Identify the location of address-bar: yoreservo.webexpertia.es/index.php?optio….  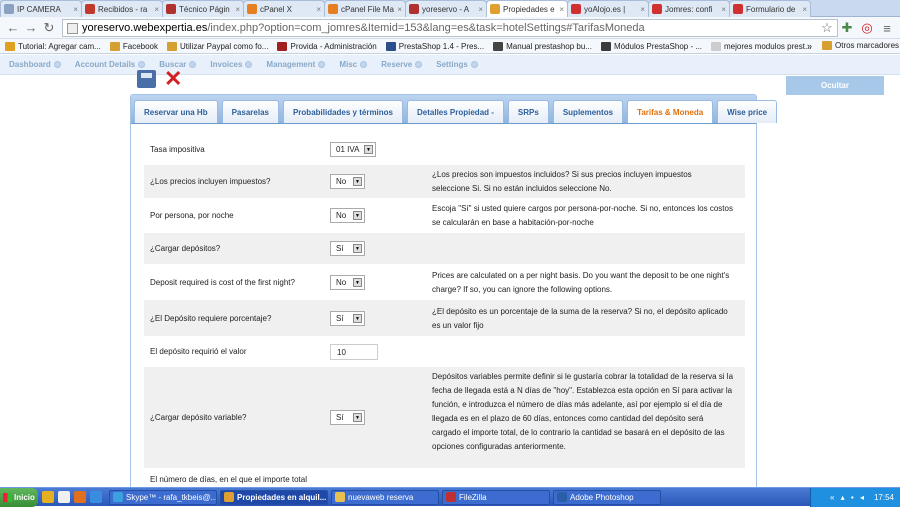
(450, 28).